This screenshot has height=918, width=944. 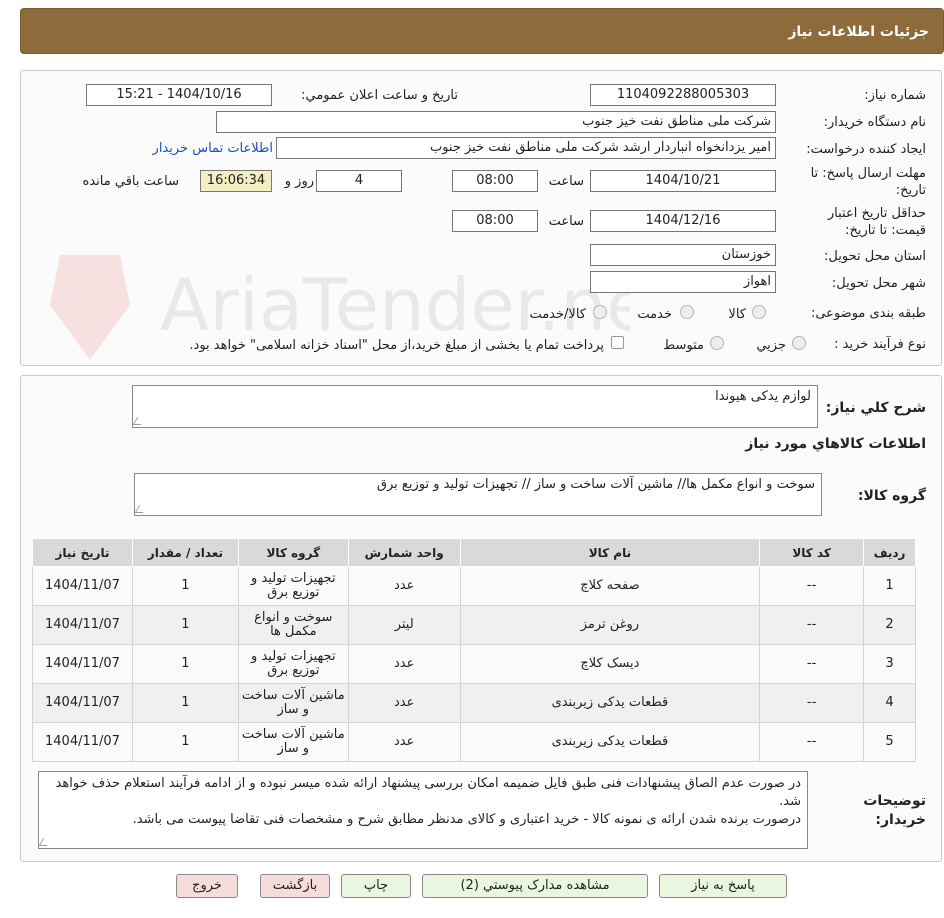 I want to click on days-field: 4, so click(x=359, y=181).